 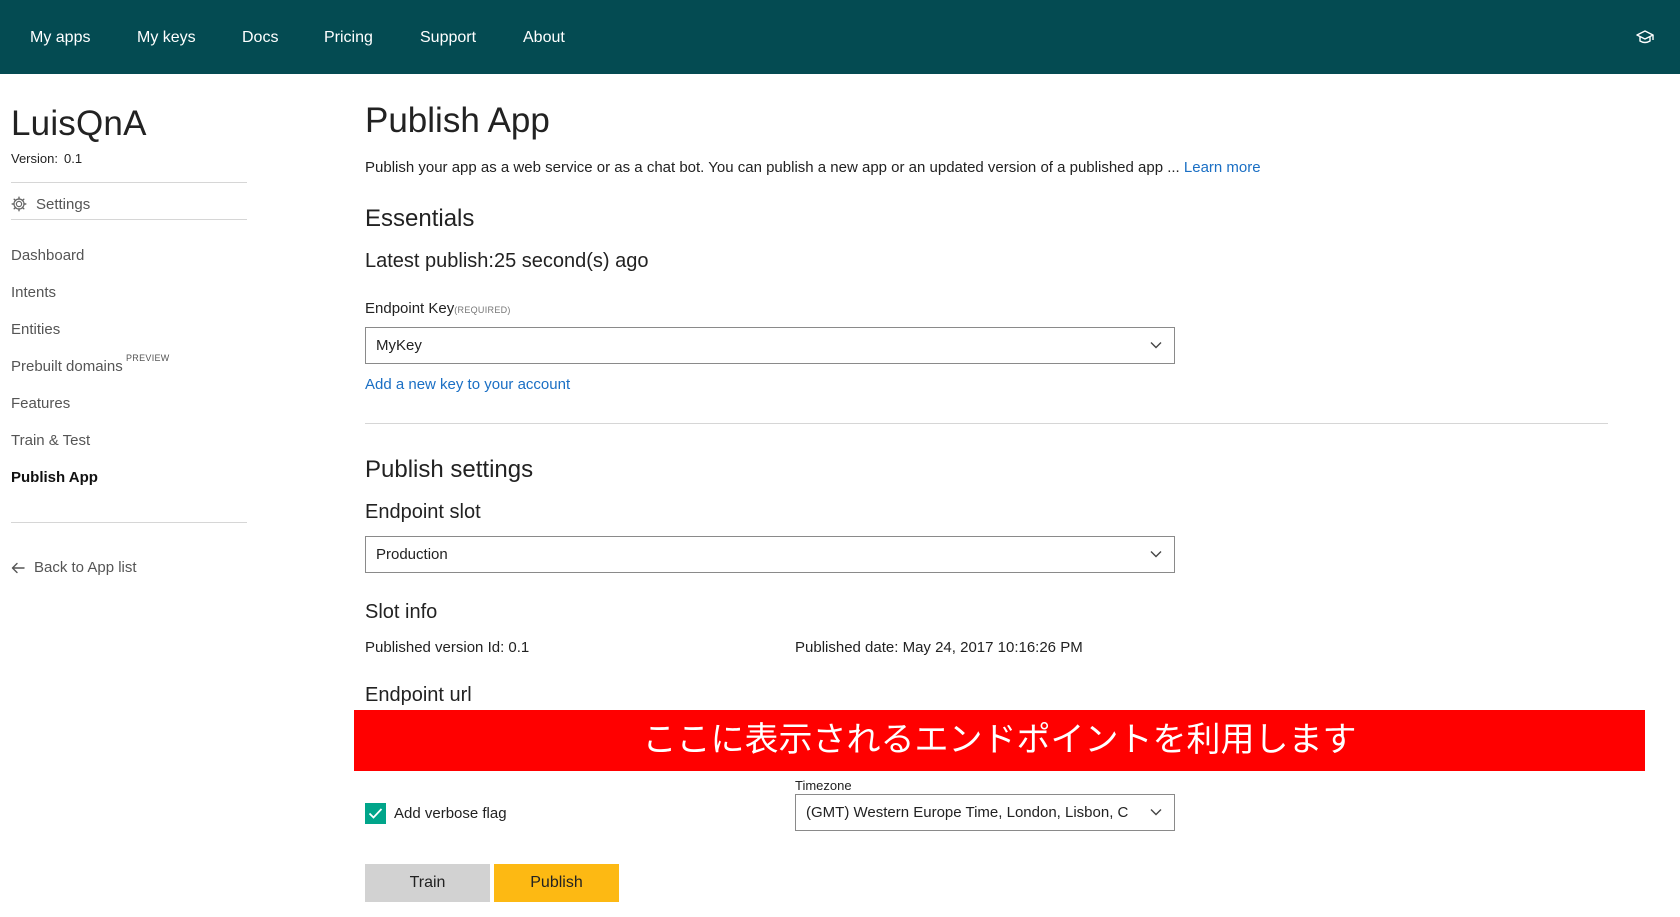 What do you see at coordinates (449, 469) in the screenshot?
I see `publish-settings-heading: Publish settings` at bounding box center [449, 469].